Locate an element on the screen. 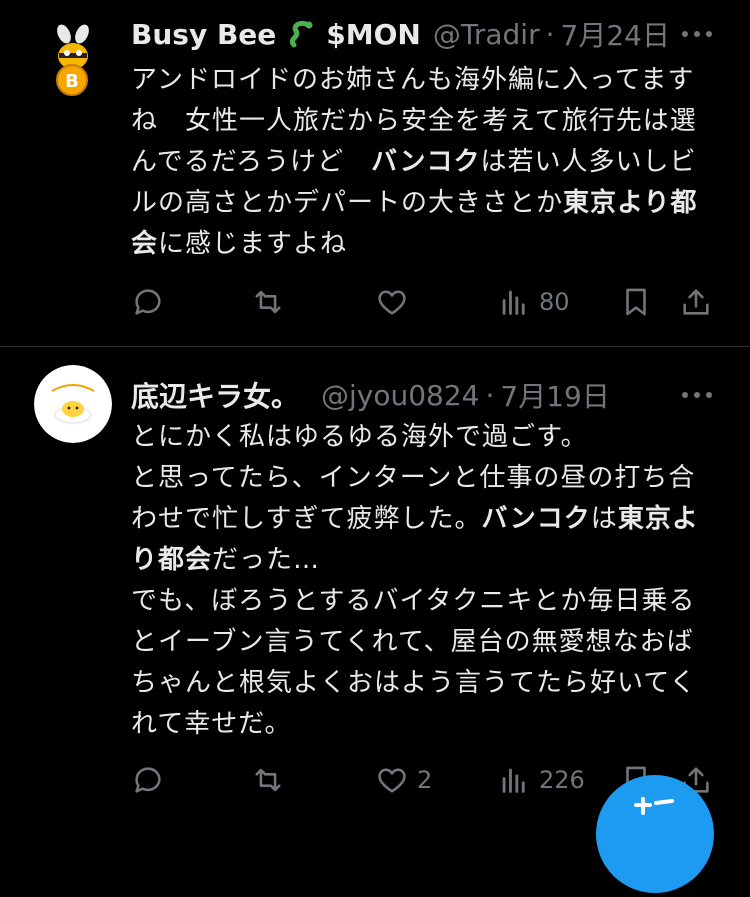 The width and height of the screenshot is (750, 897). text-segment: は is located at coordinates (604, 519).